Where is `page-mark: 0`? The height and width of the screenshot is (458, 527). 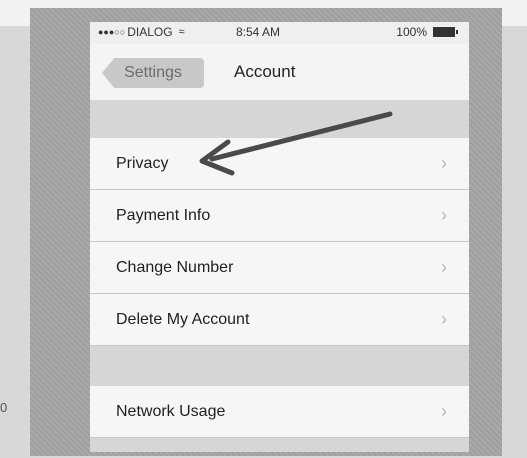
page-mark: 0 is located at coordinates (4, 407).